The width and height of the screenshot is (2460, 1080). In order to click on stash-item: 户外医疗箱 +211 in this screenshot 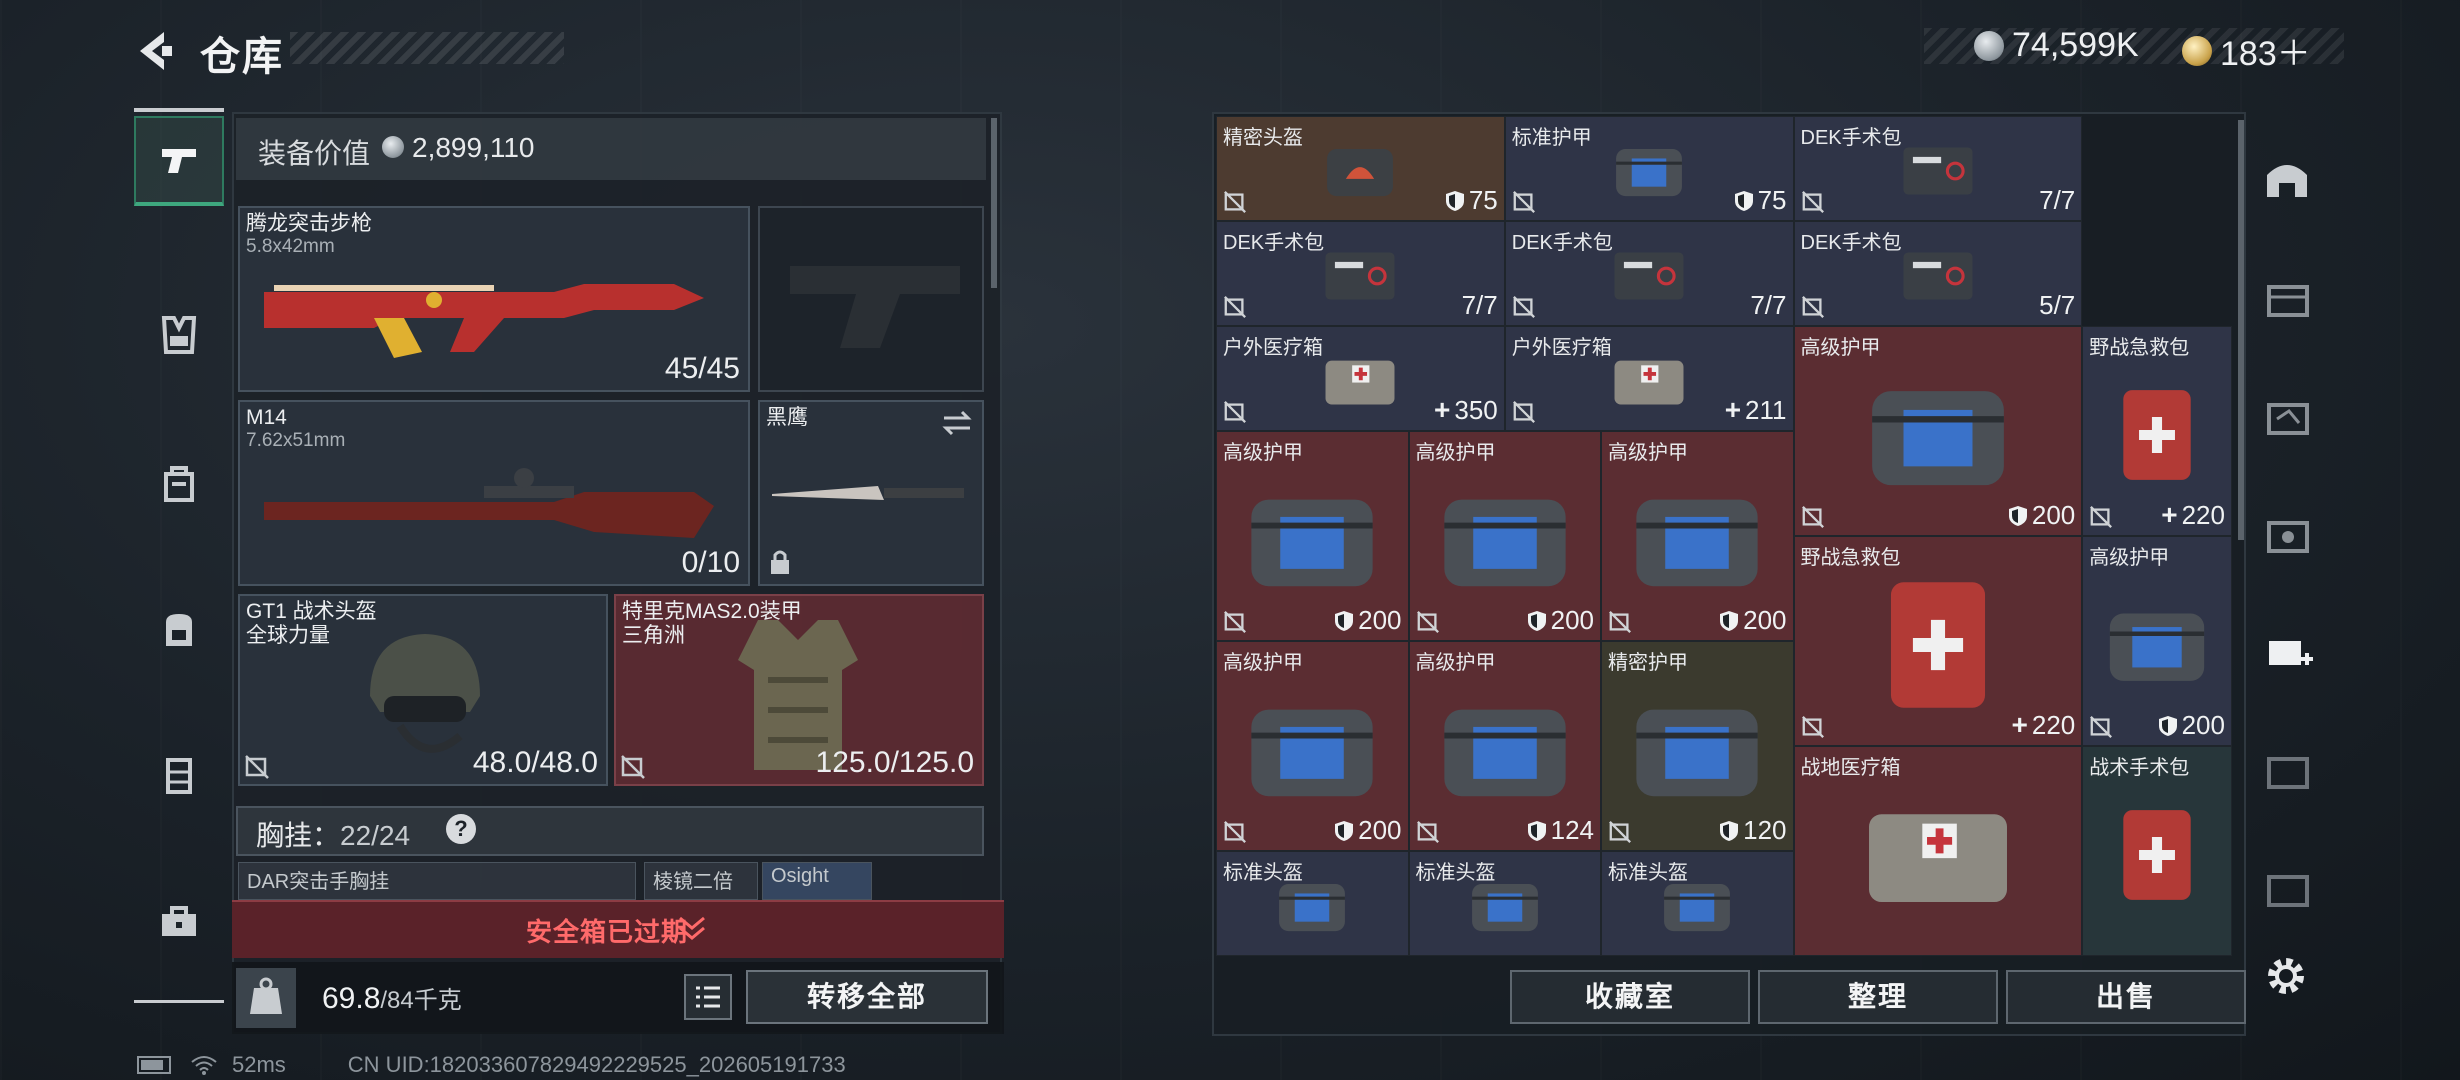, I will do `click(1649, 378)`.